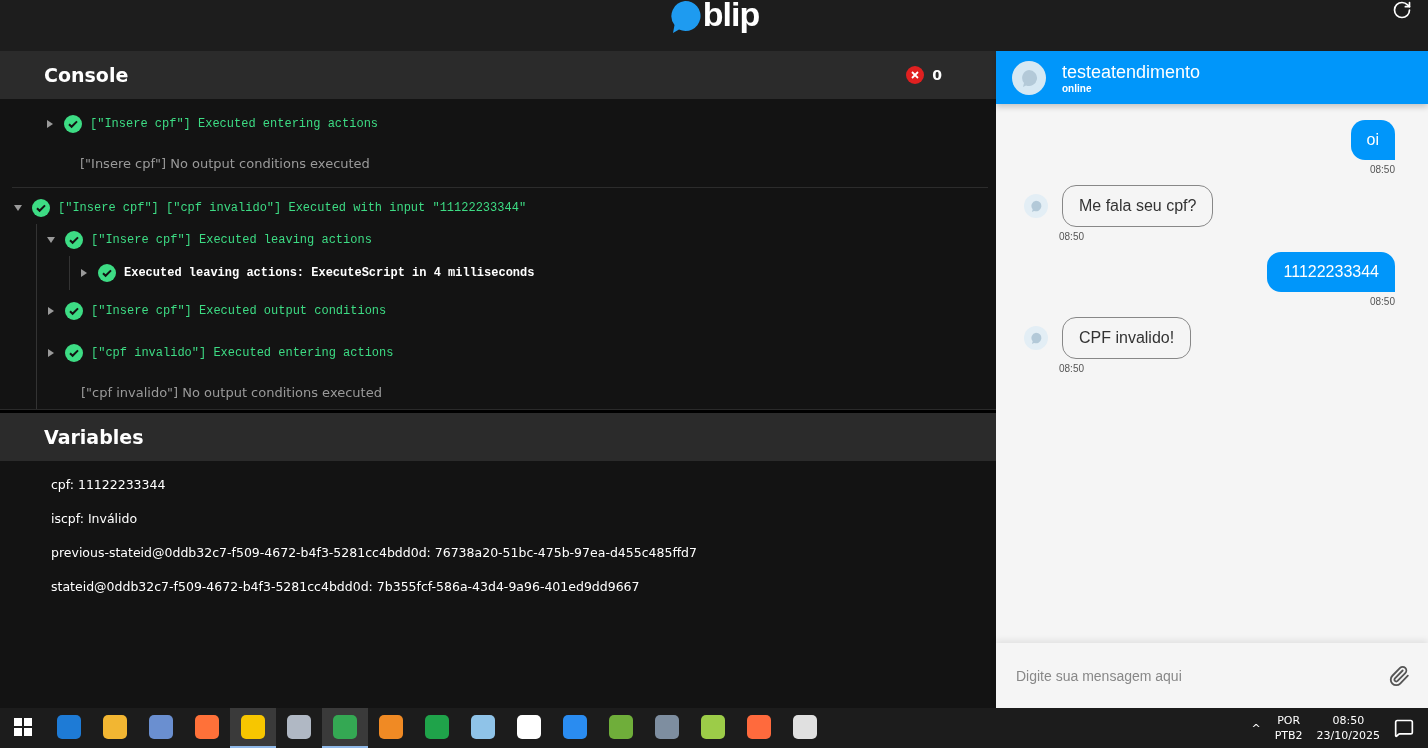 The height and width of the screenshot is (748, 1428). Describe the element at coordinates (731, 17) in the screenshot. I see `logo: blip` at that location.